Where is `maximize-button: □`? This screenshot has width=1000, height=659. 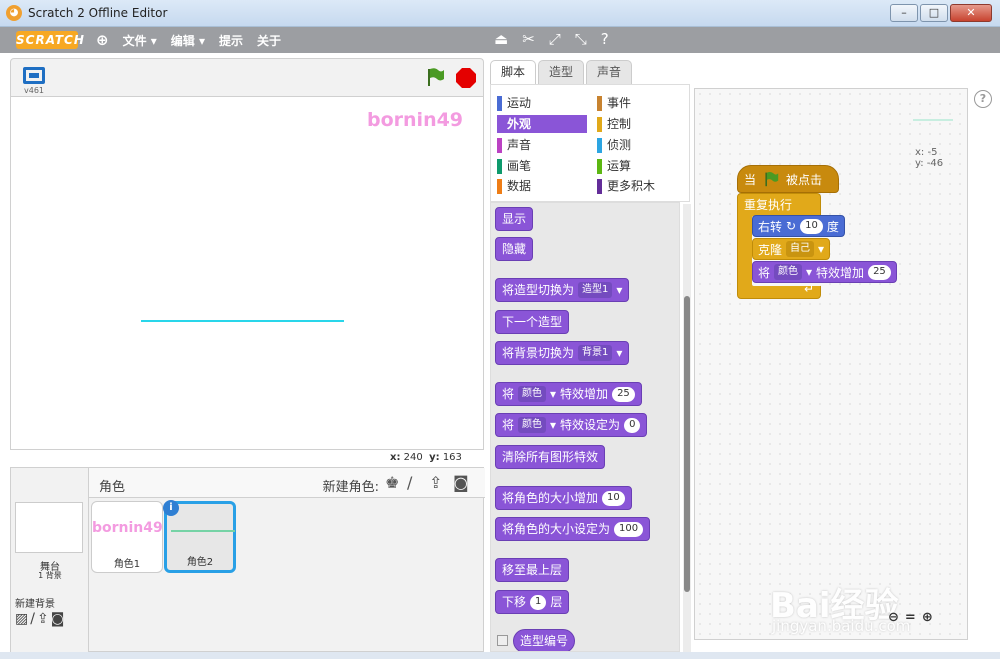 maximize-button: □ is located at coordinates (934, 13).